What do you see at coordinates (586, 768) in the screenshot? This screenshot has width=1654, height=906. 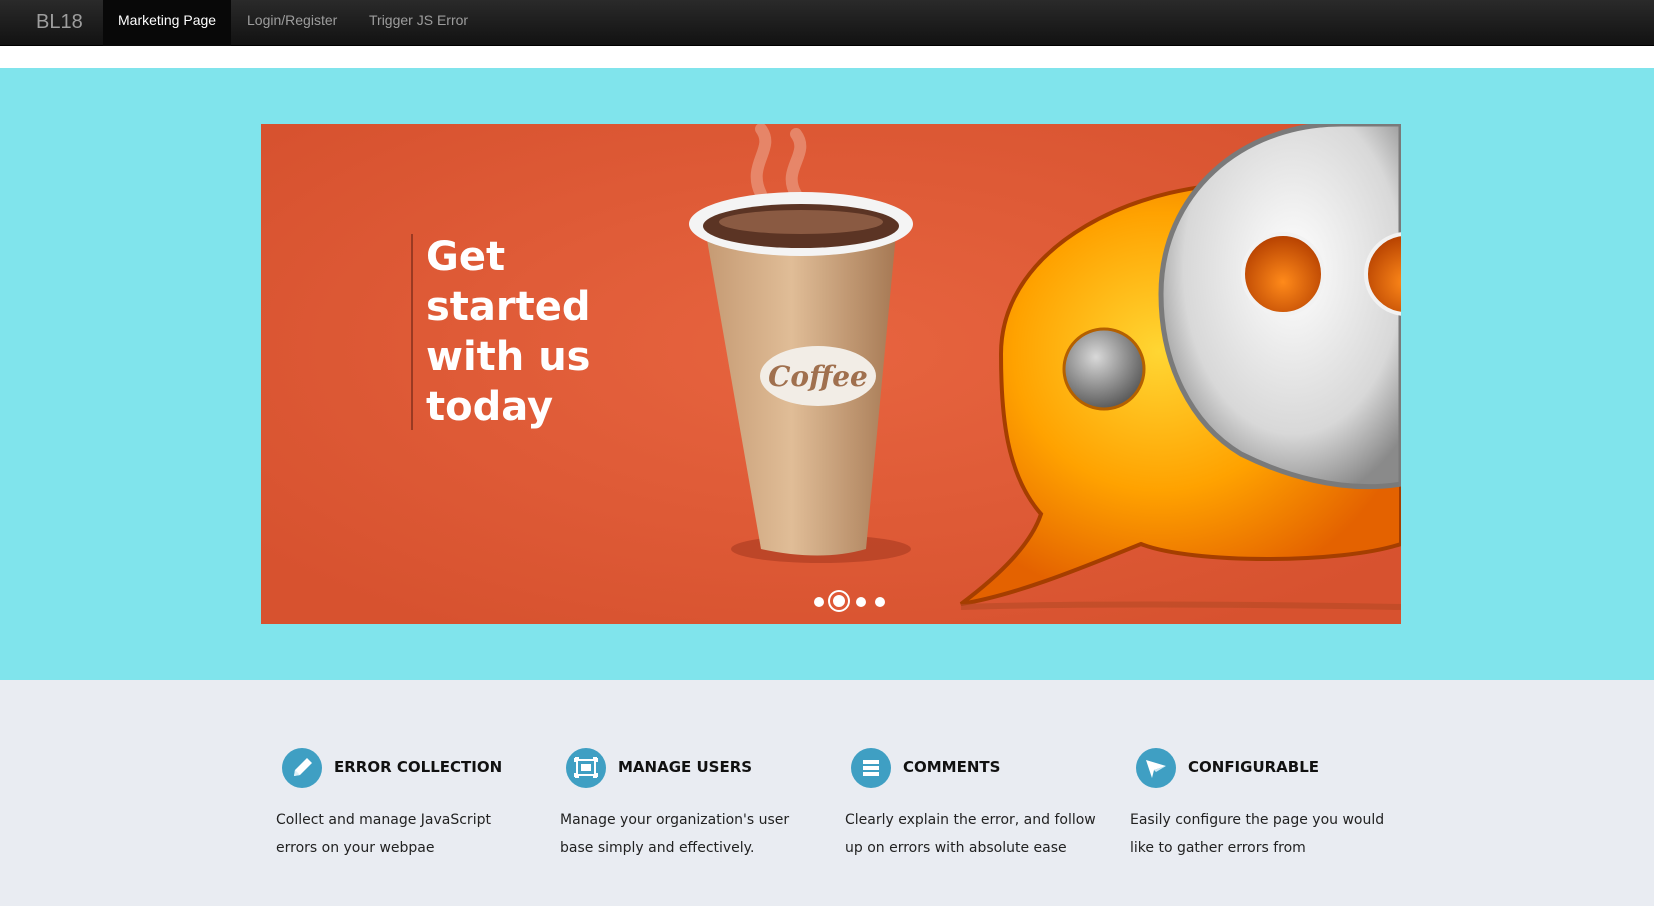 I see `screen-icon` at bounding box center [586, 768].